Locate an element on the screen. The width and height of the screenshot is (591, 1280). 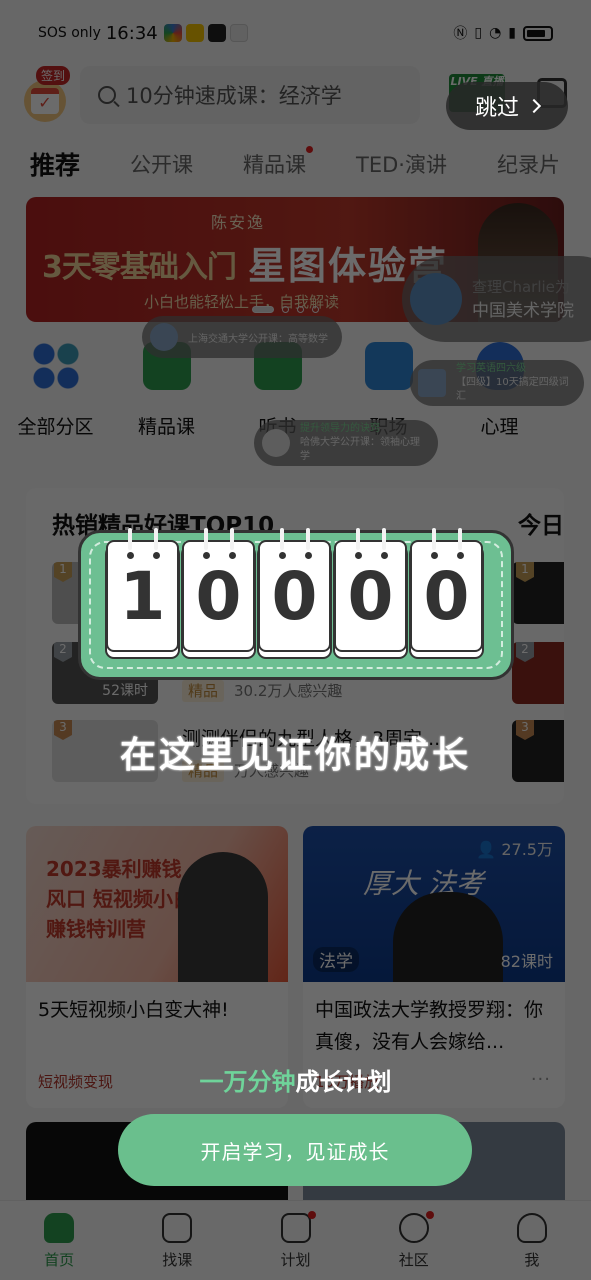
counter-digit: 1 is located at coordinates (142, 590).